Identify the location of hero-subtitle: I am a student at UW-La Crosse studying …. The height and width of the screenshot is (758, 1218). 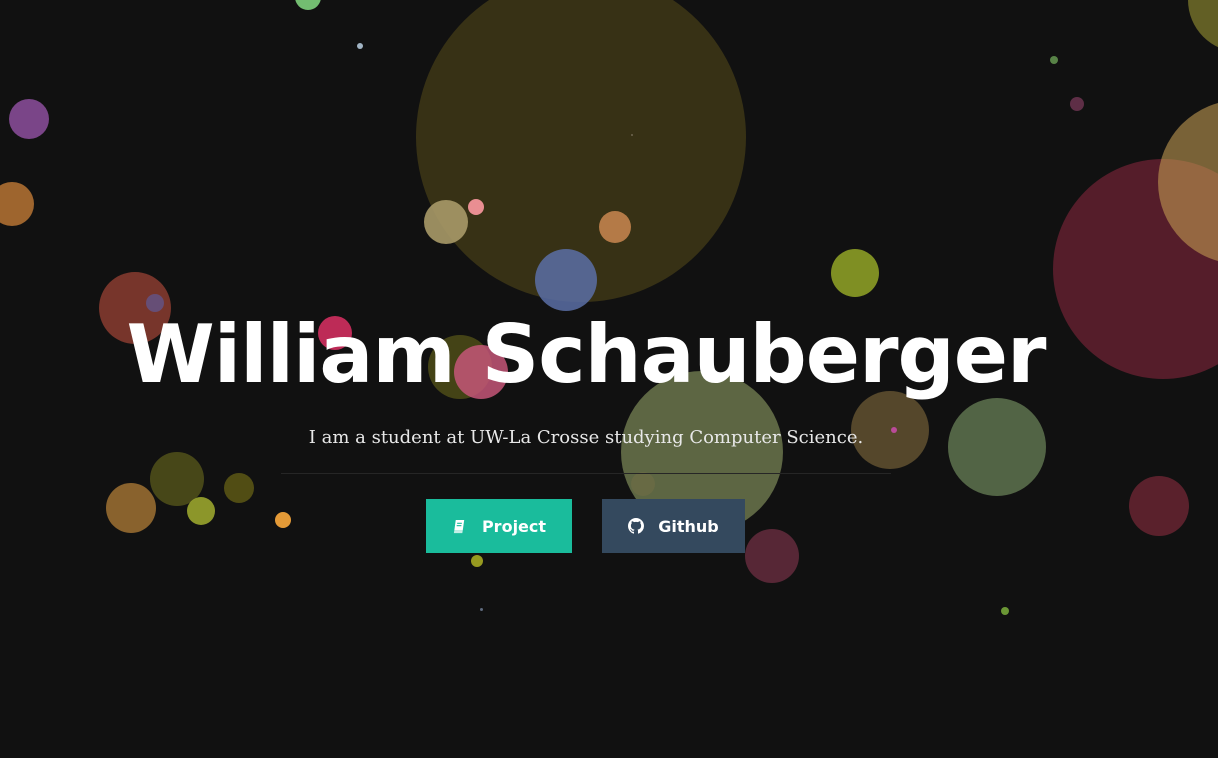
(586, 437).